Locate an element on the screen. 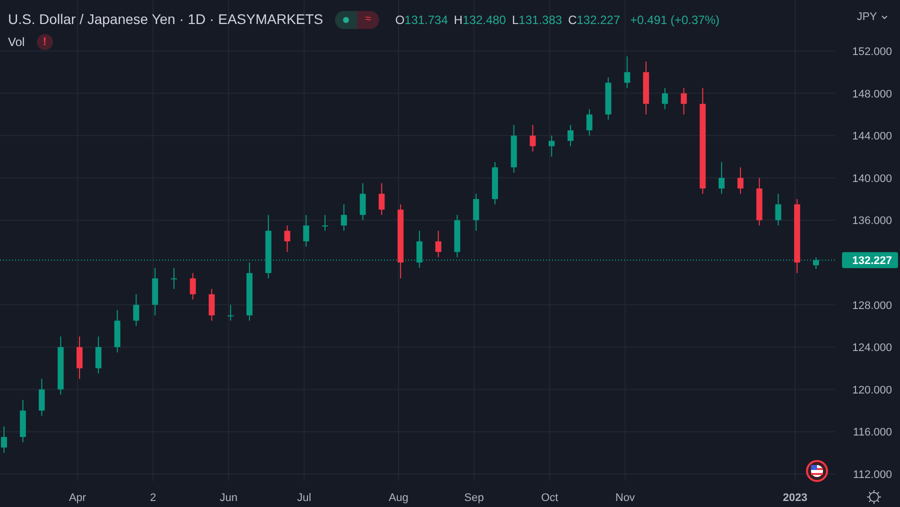  y-axis-label: 152.000 is located at coordinates (872, 52).